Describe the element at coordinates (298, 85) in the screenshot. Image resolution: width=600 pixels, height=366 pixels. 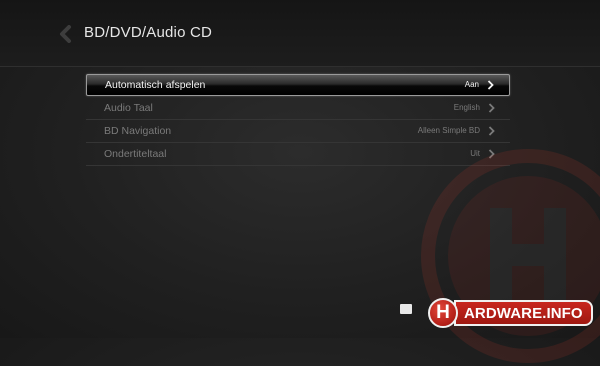
I see `menu-item-automatisch-afspelen: Automatisch afspelen Aan` at that location.